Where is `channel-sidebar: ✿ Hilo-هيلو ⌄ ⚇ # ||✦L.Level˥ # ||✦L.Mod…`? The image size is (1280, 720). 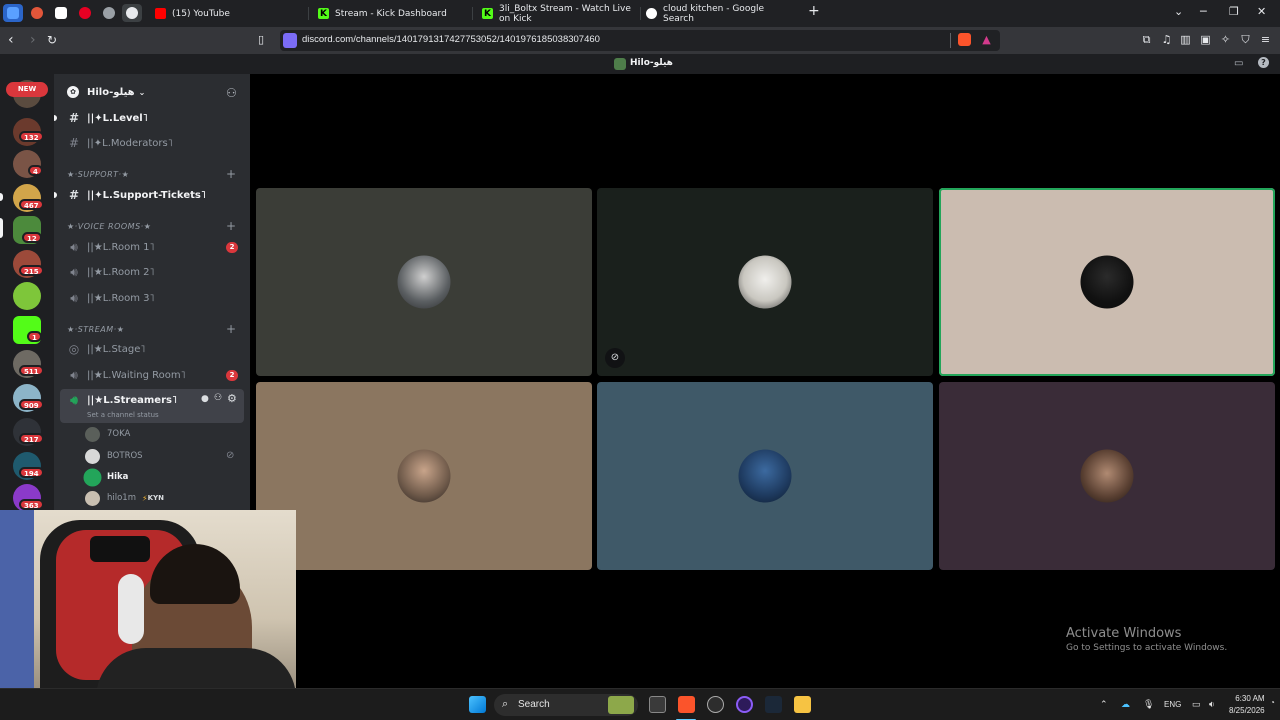
channel-sidebar: ✿ Hilo-هيلو ⌄ ⚇ # ||✦L.Level˥ # ||✦L.Mod… is located at coordinates (152, 292).